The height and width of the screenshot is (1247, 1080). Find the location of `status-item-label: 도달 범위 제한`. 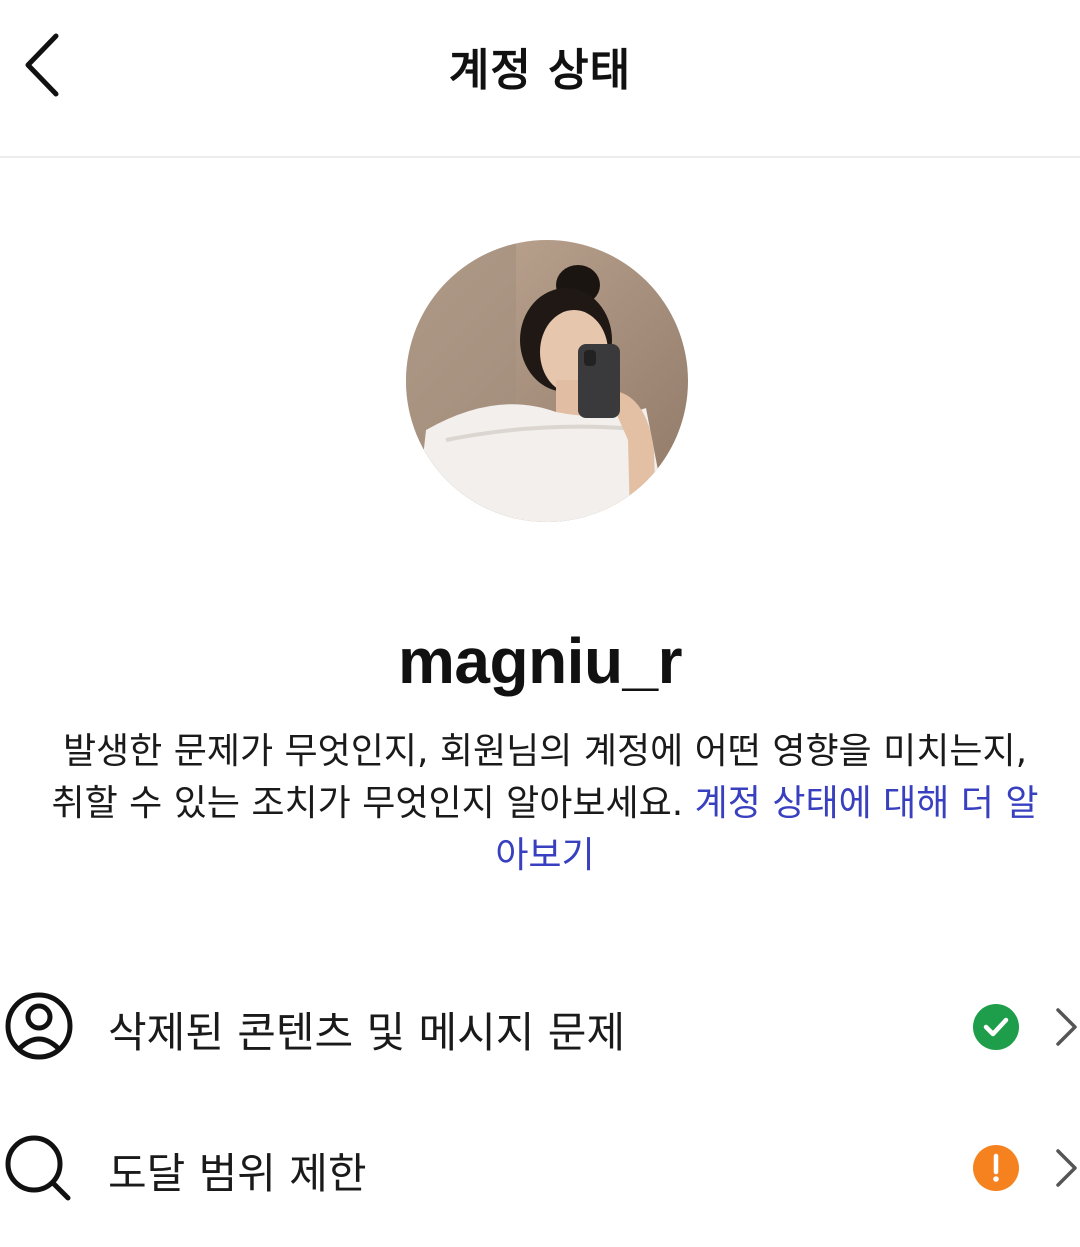

status-item-label: 도달 범위 제한 is located at coordinates (237, 1173).